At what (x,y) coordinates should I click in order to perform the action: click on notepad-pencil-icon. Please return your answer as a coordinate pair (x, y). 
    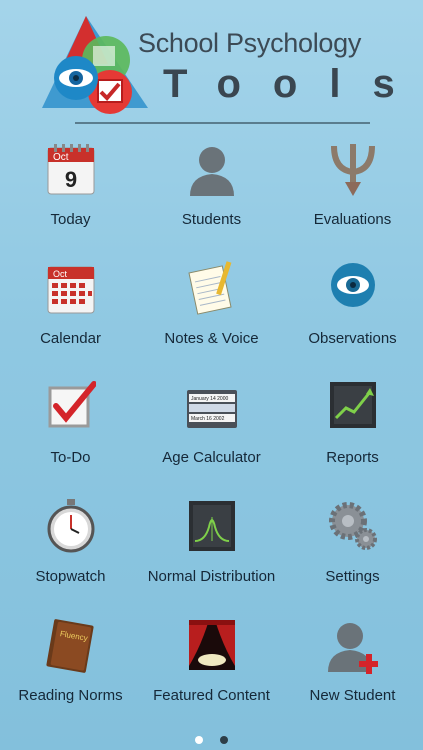
    Looking at the image, I should click on (210, 288).